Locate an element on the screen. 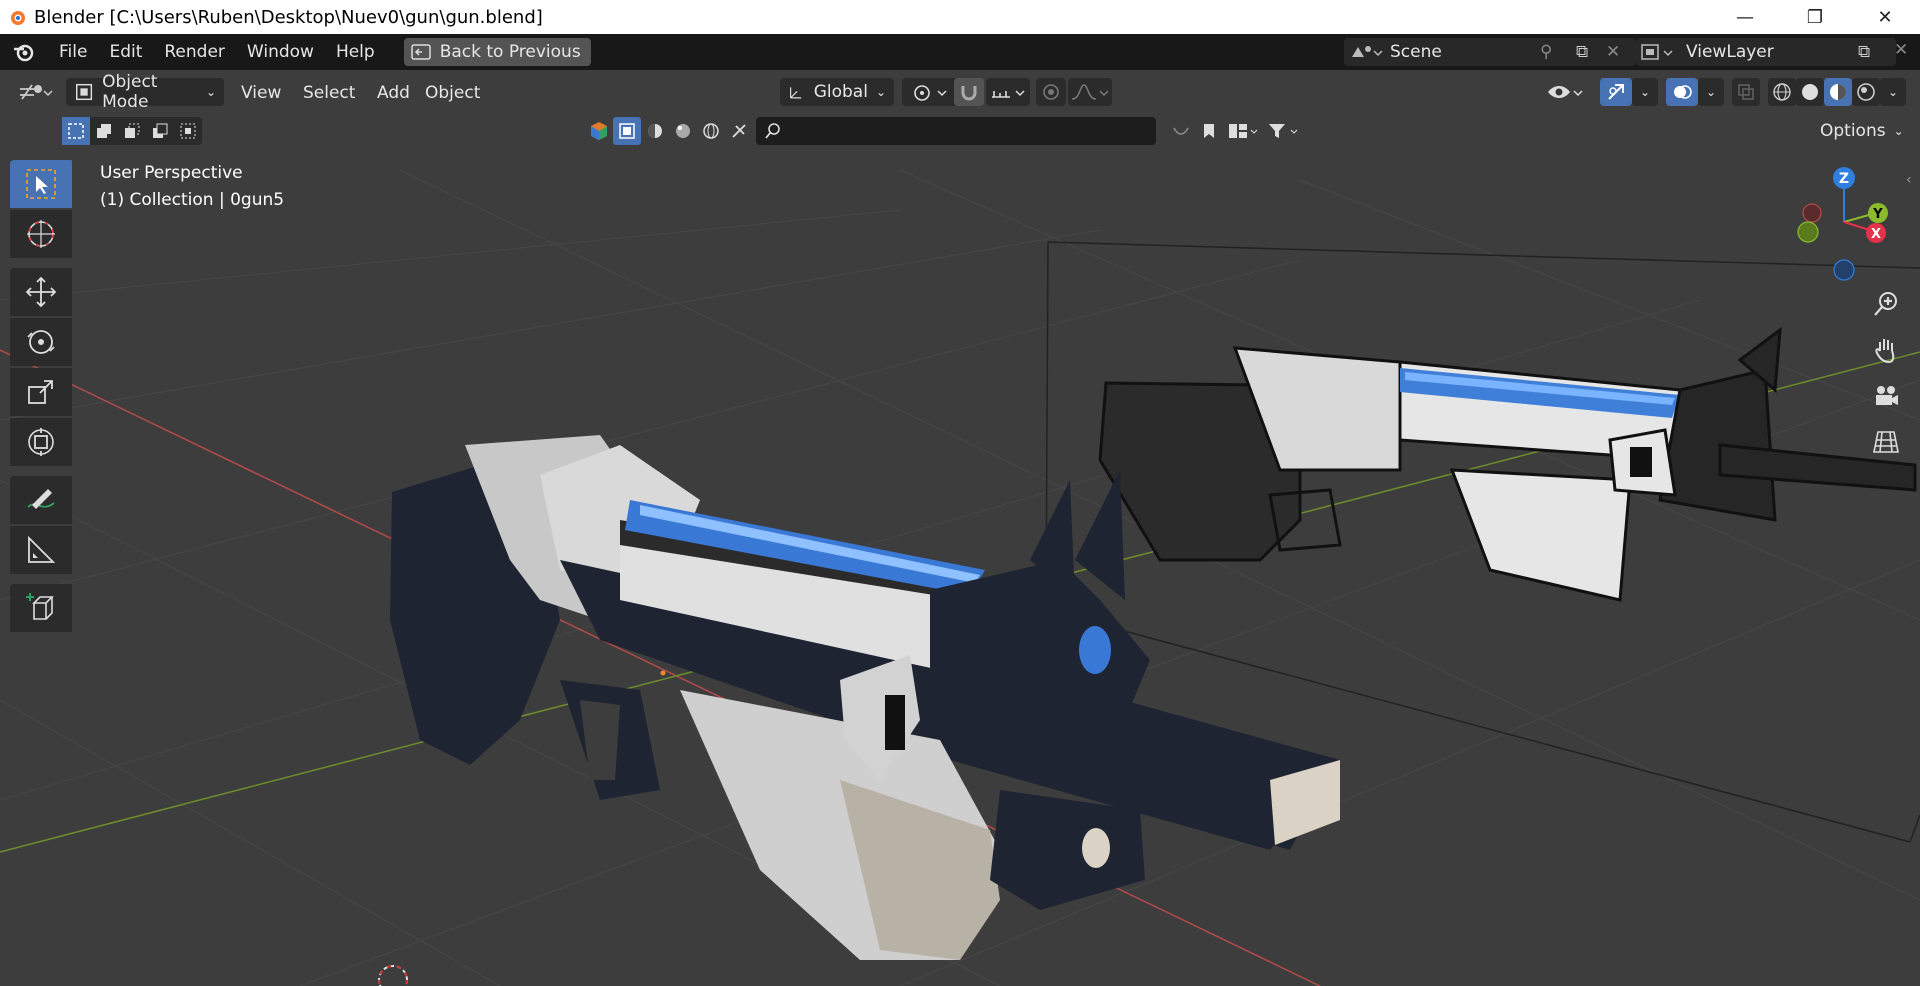  neg-x-handle is located at coordinates (1812, 213).